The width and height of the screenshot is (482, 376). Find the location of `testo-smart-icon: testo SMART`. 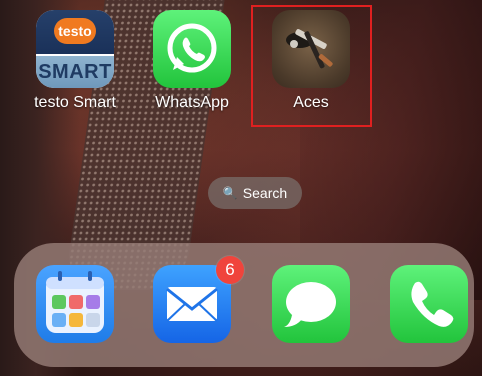

testo-smart-icon: testo SMART is located at coordinates (75, 49).